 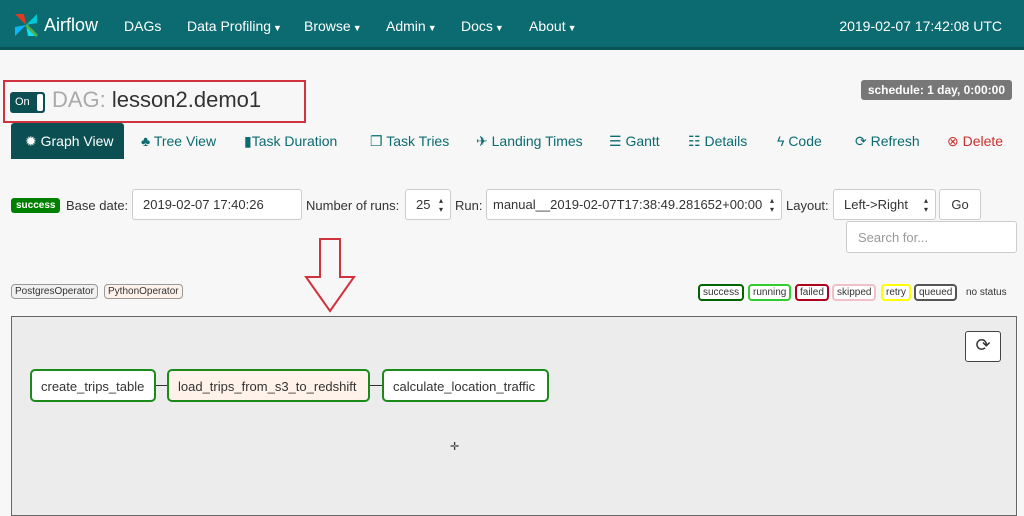 I want to click on tab-delete: ⊗ Delete, so click(x=975, y=141).